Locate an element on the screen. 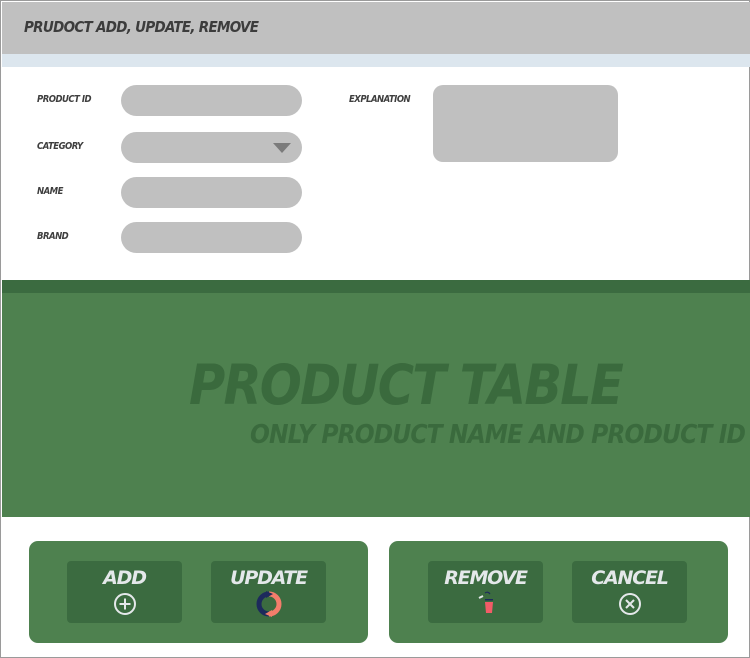 The height and width of the screenshot is (658, 750). title-bar: PRUDOCT ADD, UPDATE, REMOVE is located at coordinates (376, 28).